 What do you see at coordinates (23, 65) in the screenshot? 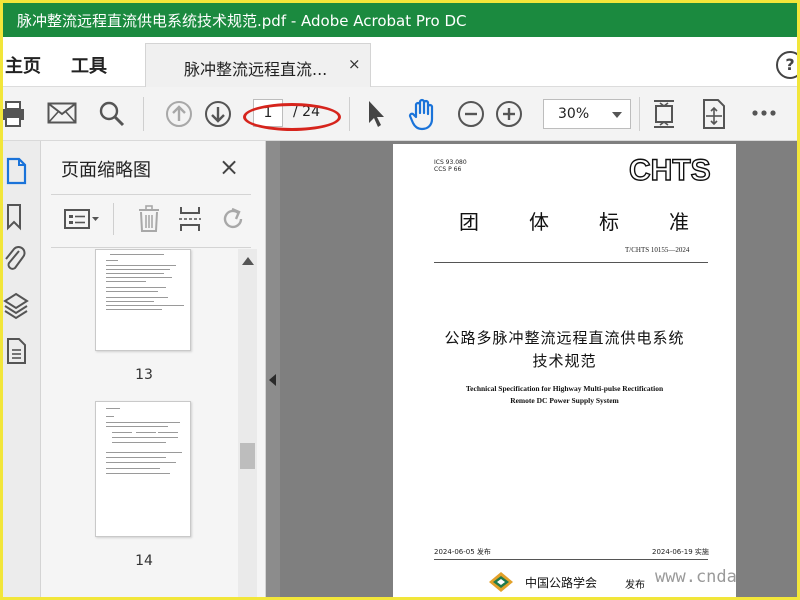
I see `tab-home: 主页` at bounding box center [23, 65].